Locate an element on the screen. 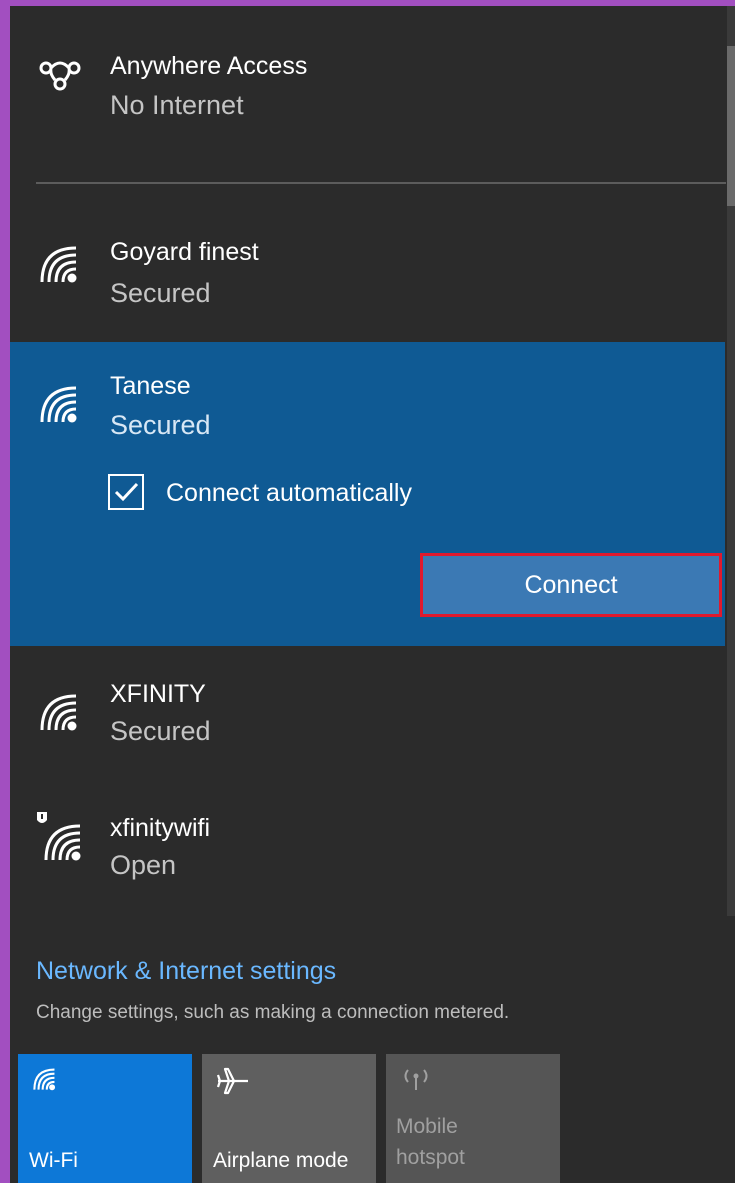 The image size is (735, 1183). connect-automatically-checkbox is located at coordinates (126, 492).